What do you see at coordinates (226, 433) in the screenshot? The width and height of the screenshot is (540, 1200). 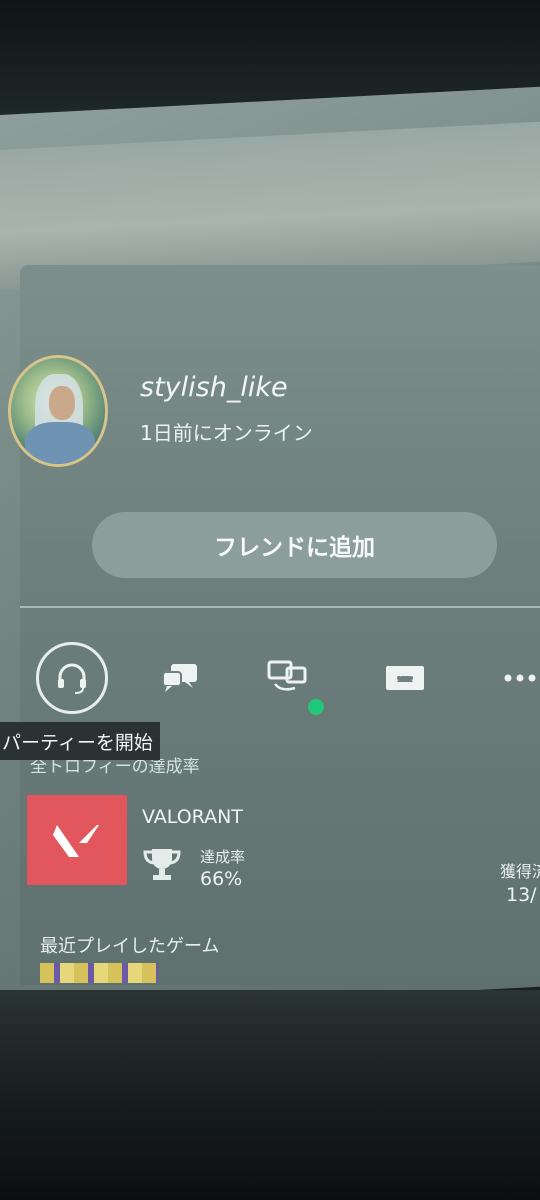 I see `online-status: 1日前にオンライン` at bounding box center [226, 433].